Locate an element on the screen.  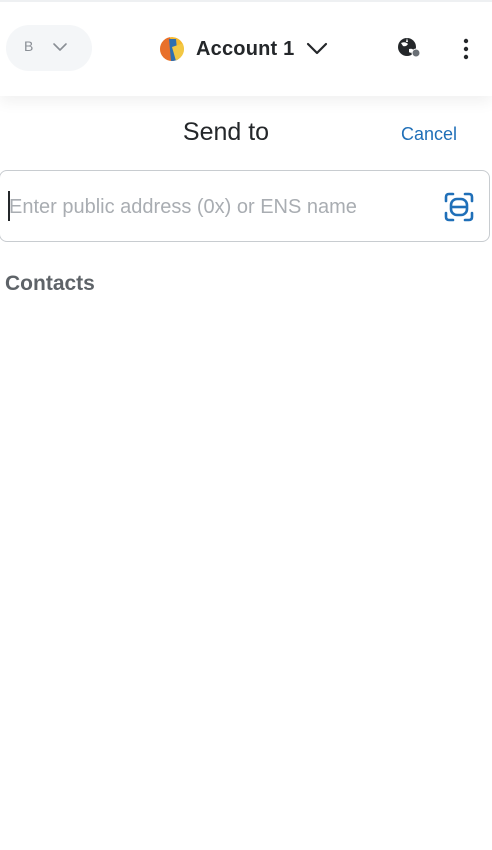
cancel-button: Cancel is located at coordinates (429, 134).